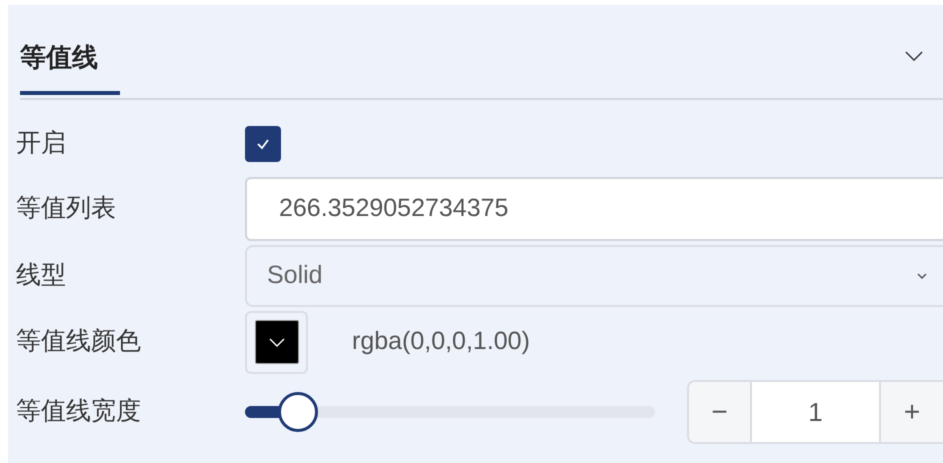  What do you see at coordinates (914, 56) in the screenshot?
I see `chevron-icon` at bounding box center [914, 56].